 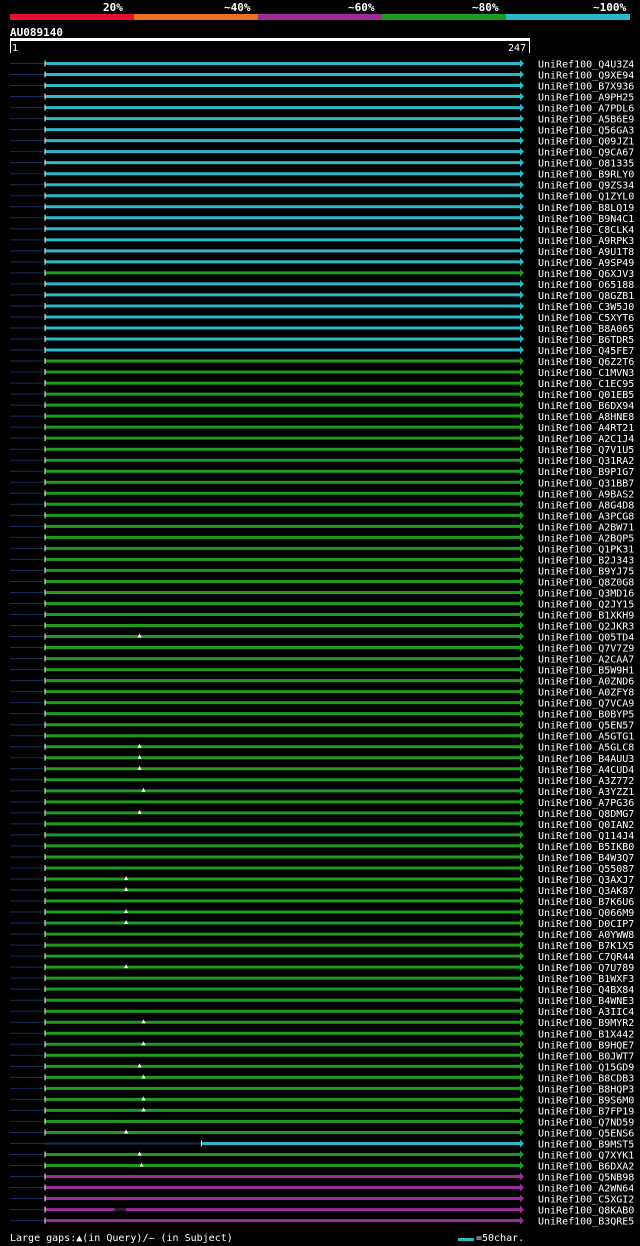 I want to click on hit-label: UniRef100_B8HQP3, so click(x=586, y=1089).